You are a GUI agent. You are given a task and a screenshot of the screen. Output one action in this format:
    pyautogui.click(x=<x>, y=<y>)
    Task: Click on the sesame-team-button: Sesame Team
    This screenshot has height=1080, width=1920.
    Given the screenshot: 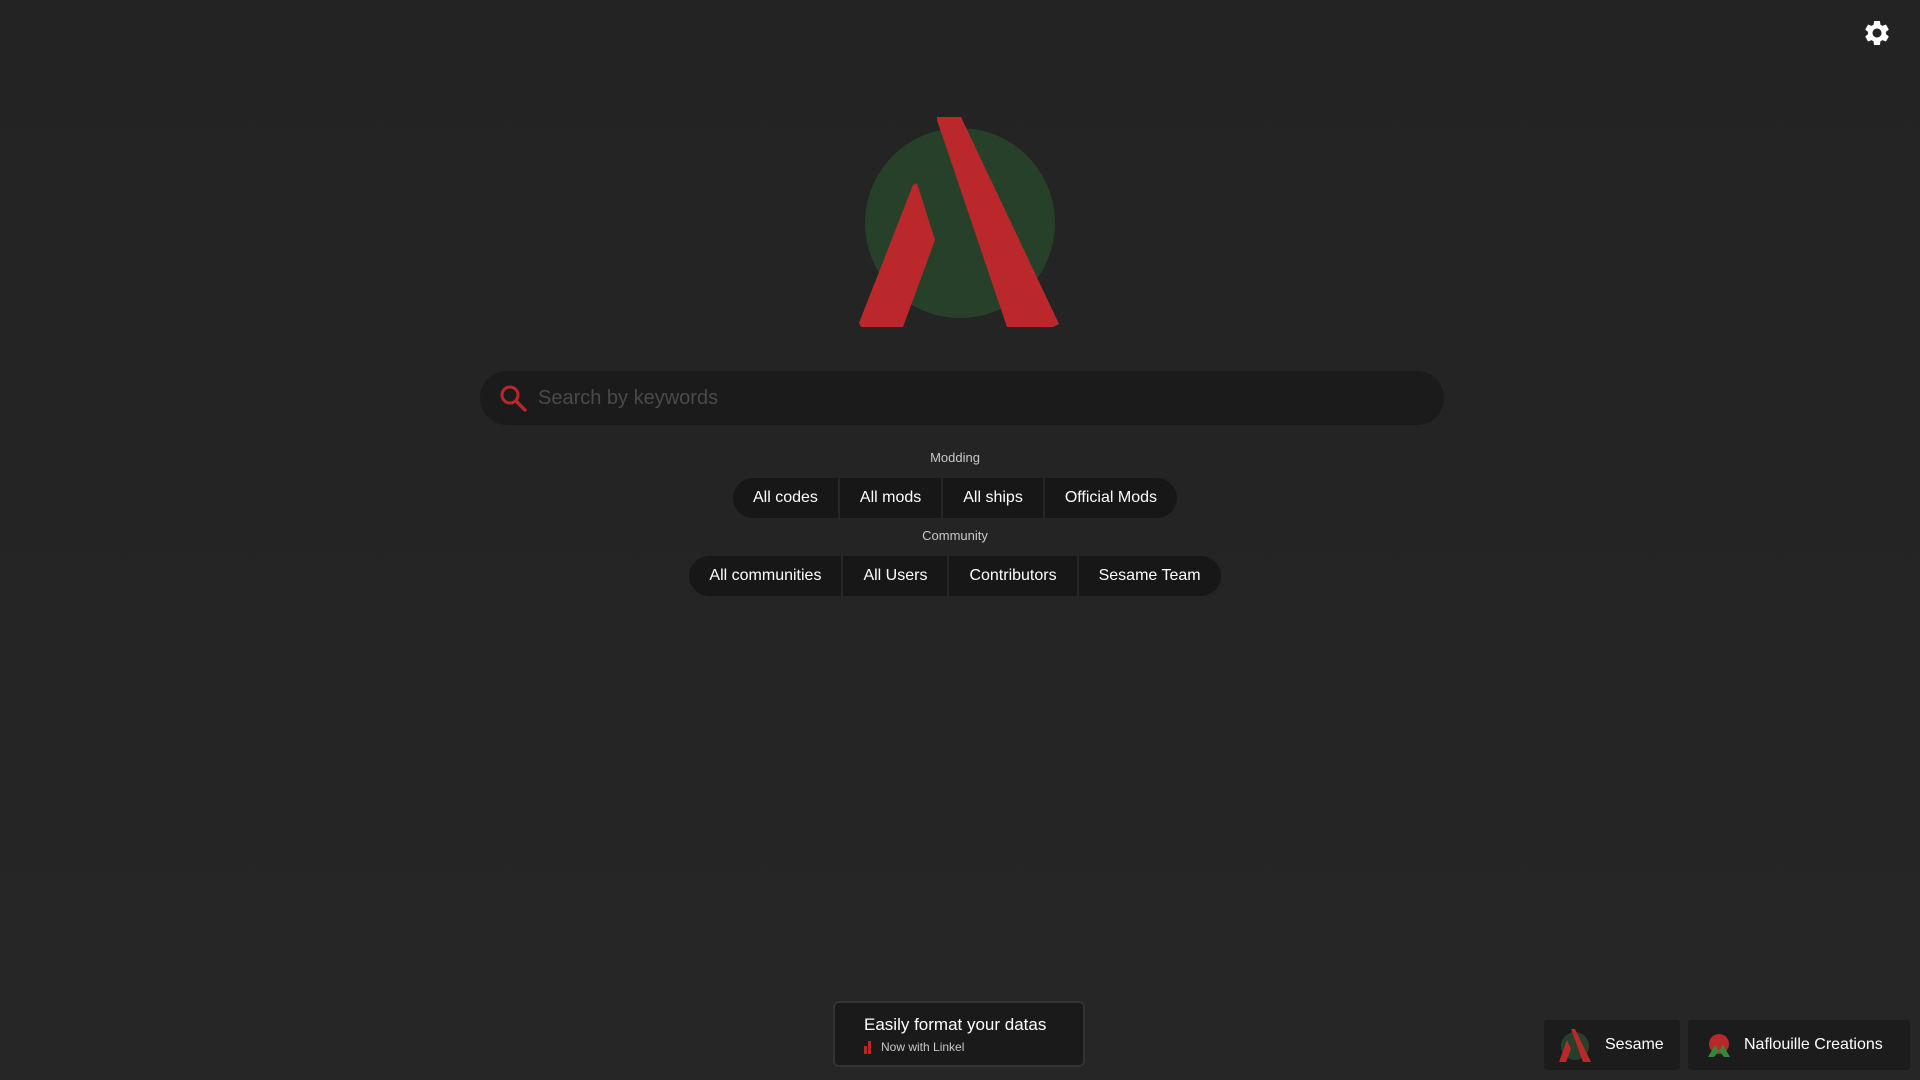 What is the action you would take?
    pyautogui.click(x=1148, y=576)
    